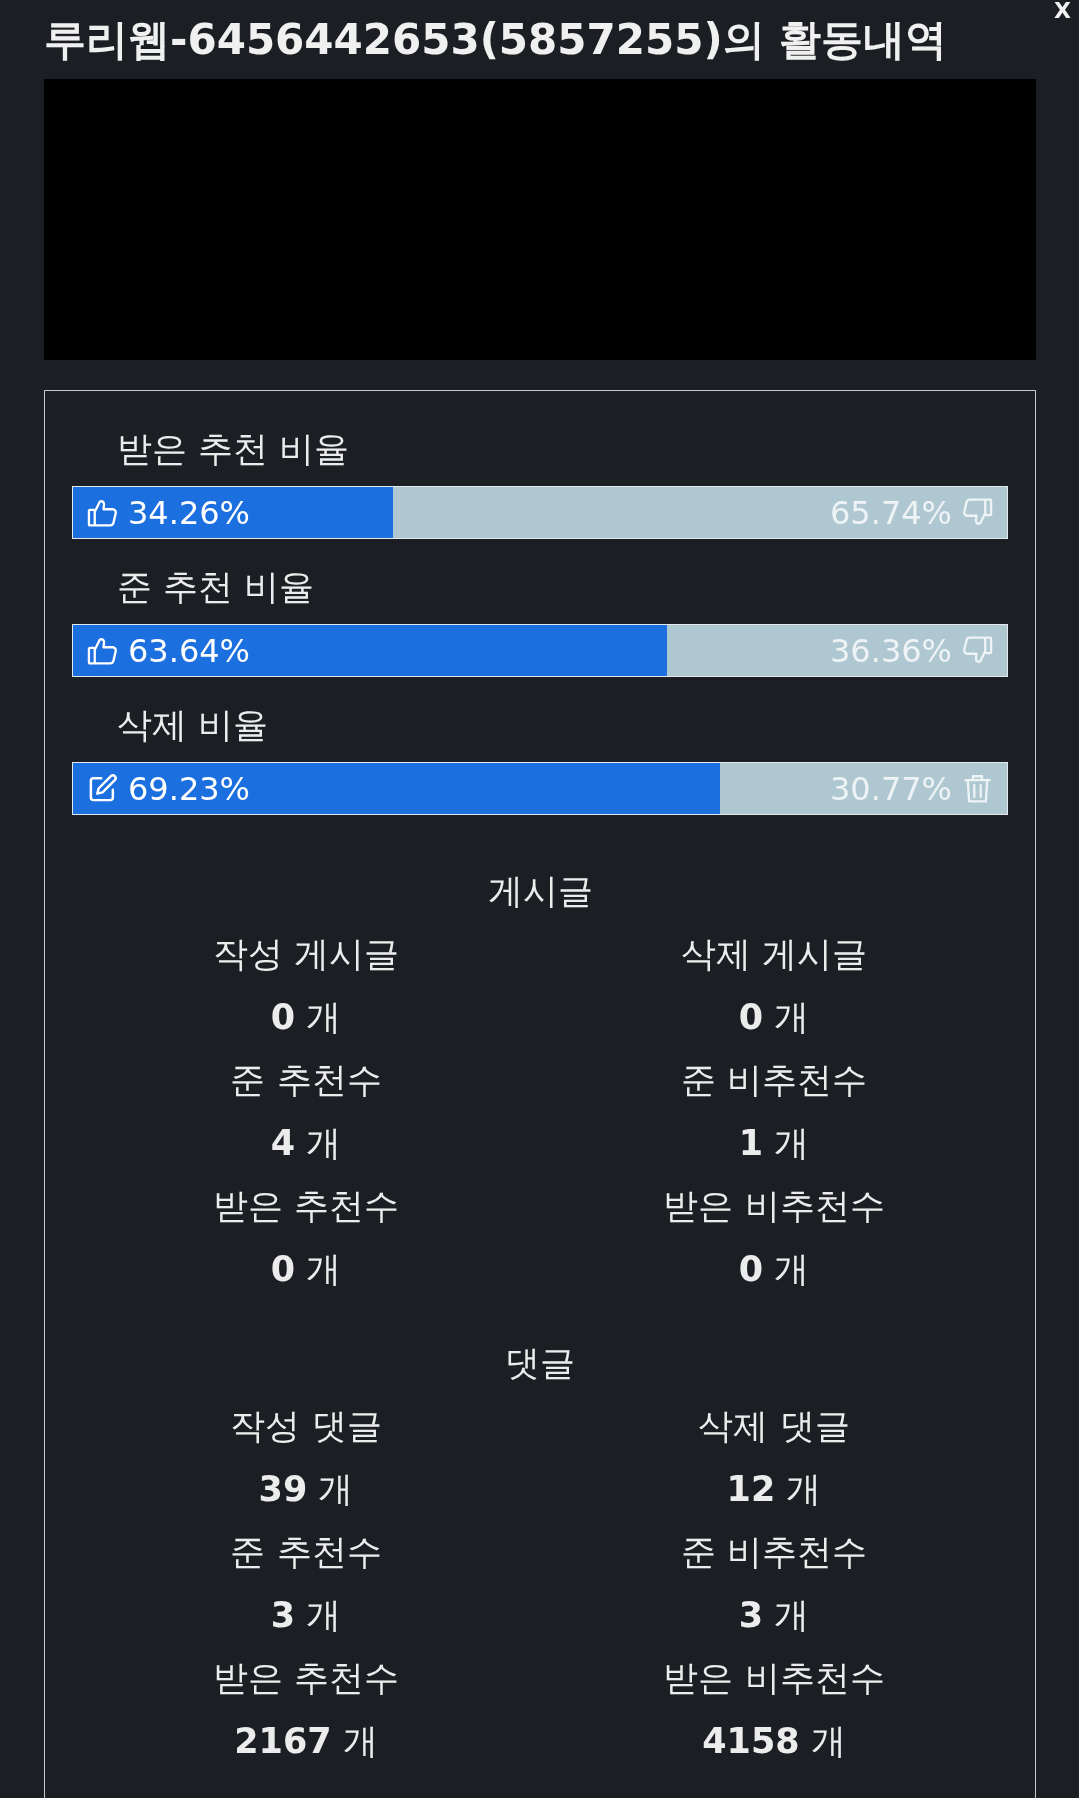 This screenshot has height=1798, width=1079. What do you see at coordinates (774, 1426) in the screenshot?
I see `stat-label: 삭제 댓글` at bounding box center [774, 1426].